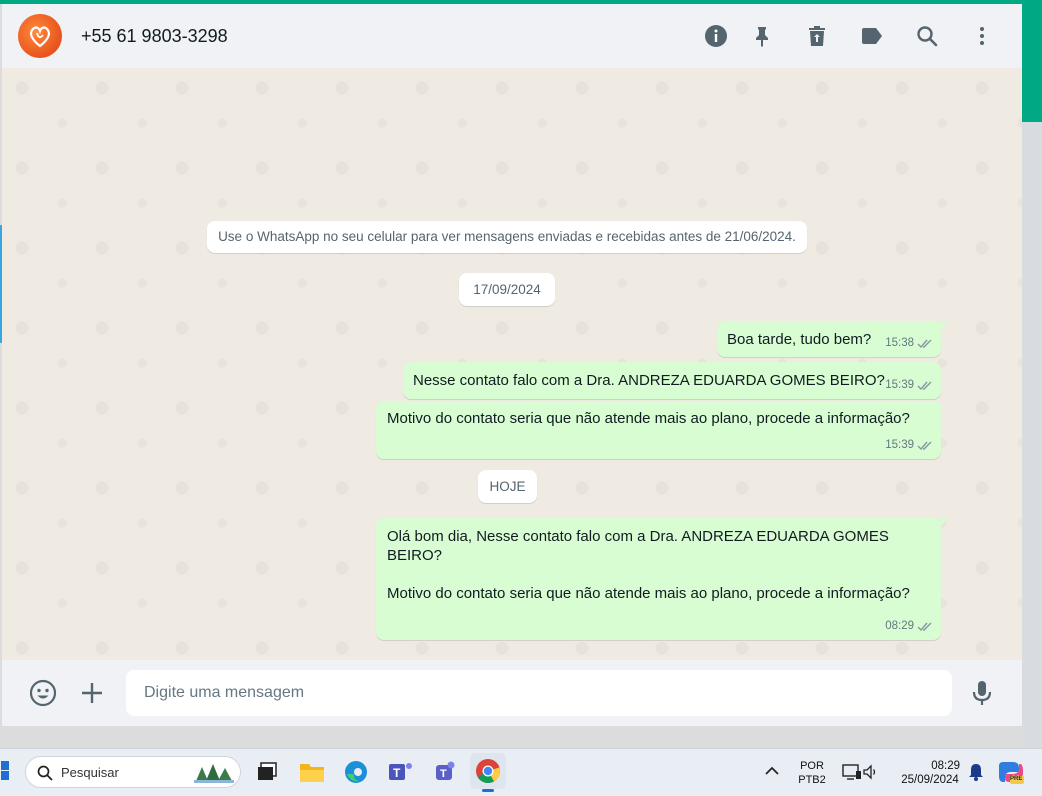  What do you see at coordinates (512, 36) in the screenshot?
I see `chat-header: +55 61 9803-3298` at bounding box center [512, 36].